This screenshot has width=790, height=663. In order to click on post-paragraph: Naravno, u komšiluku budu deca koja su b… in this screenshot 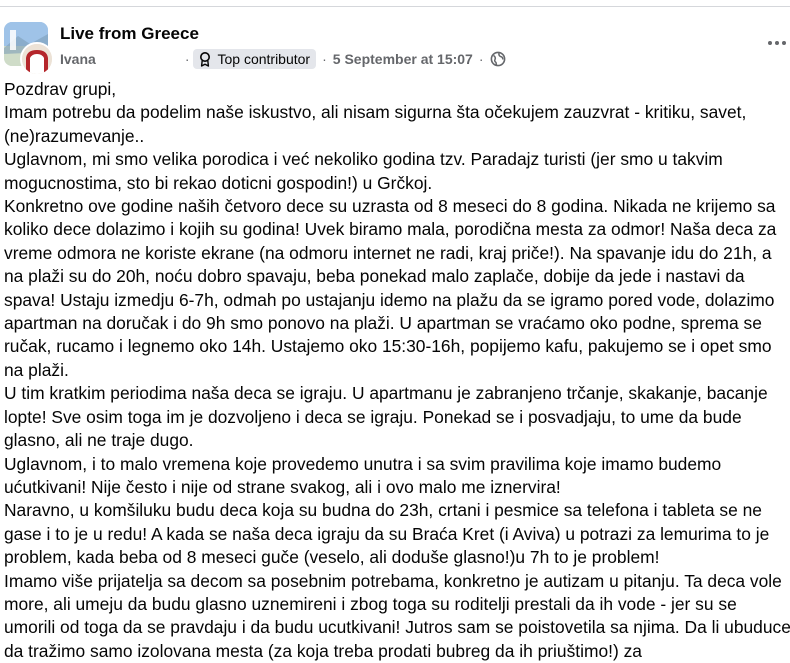, I will do `click(387, 534)`.